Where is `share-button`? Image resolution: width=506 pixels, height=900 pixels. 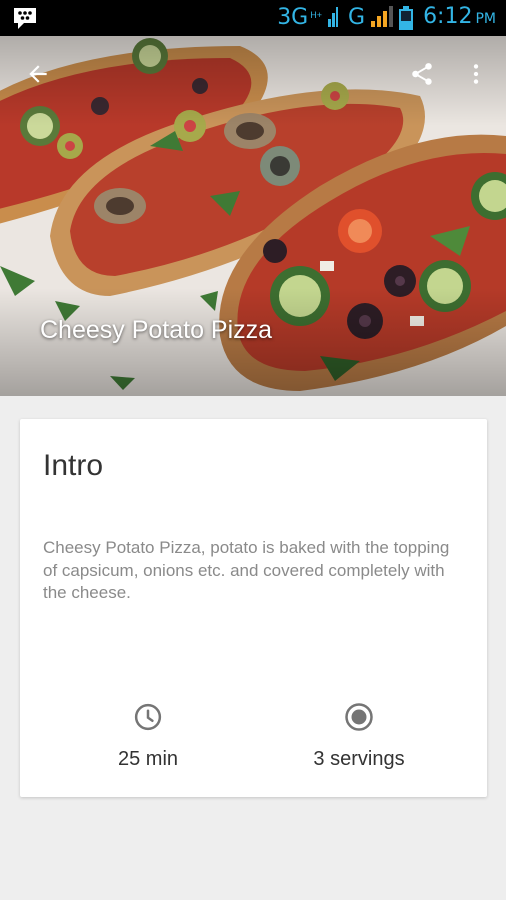
share-button is located at coordinates (422, 74).